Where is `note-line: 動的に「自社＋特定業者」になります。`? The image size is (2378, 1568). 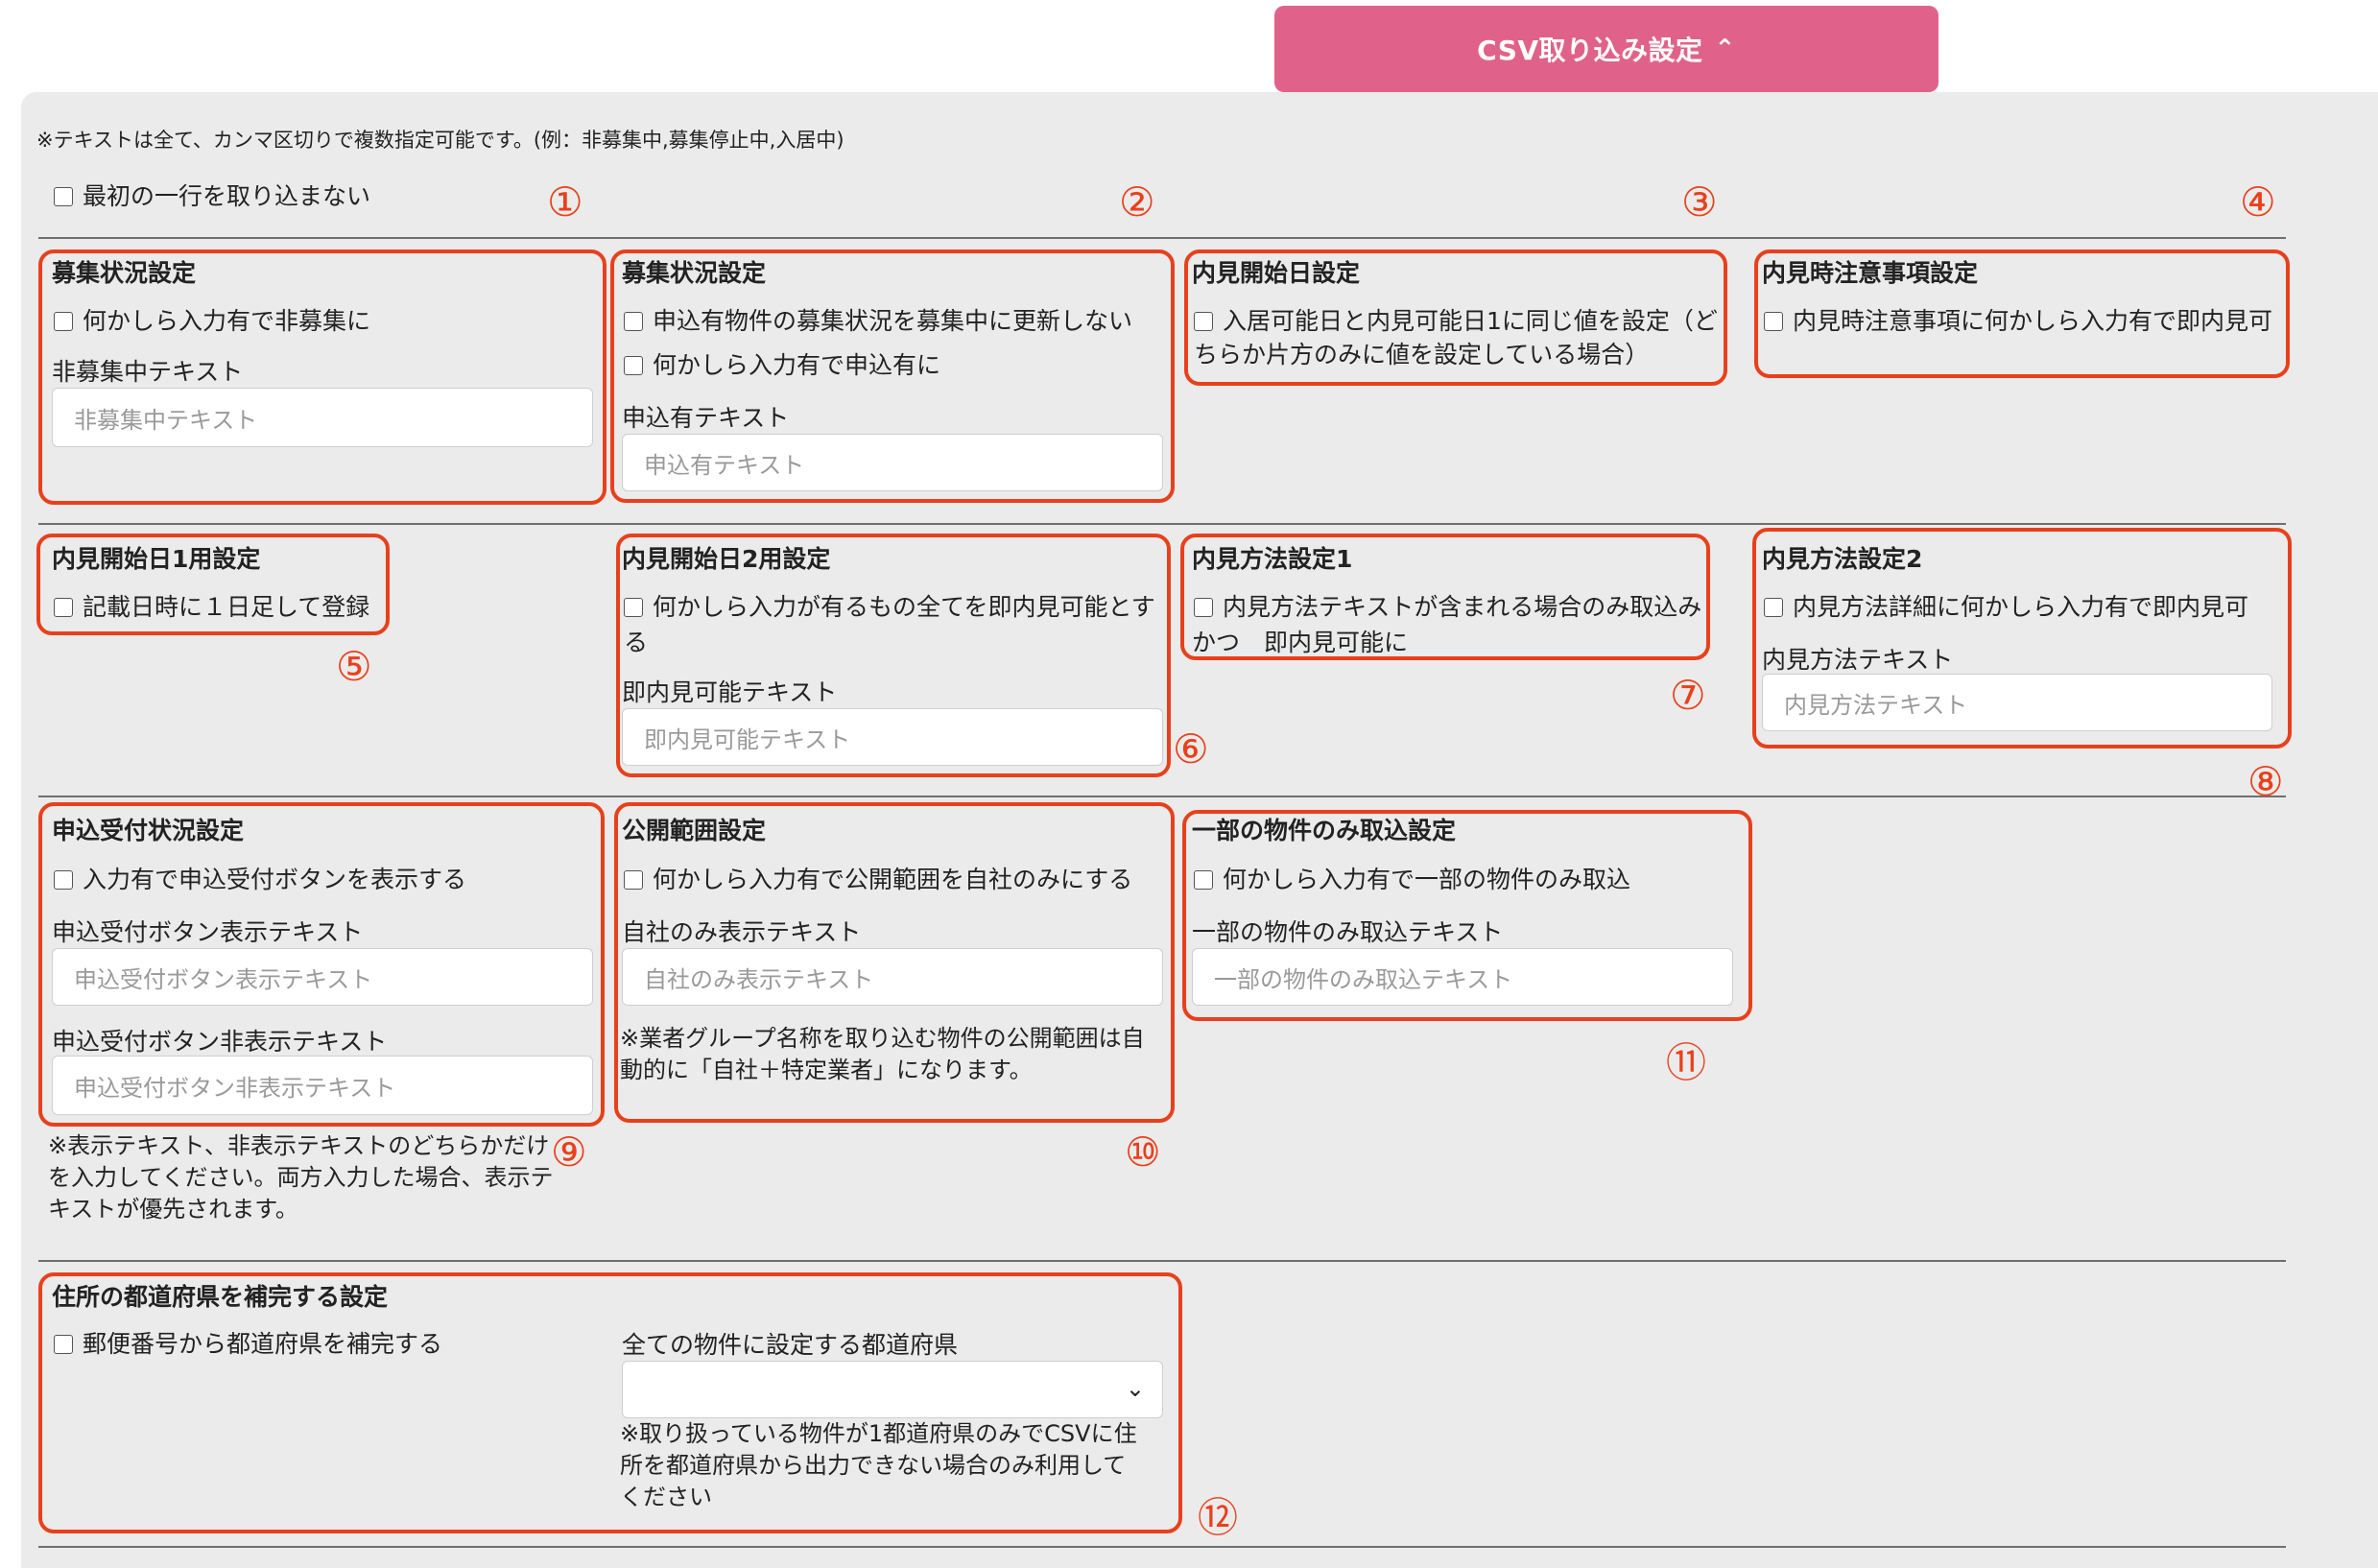 note-line: 動的に「自社＋特定業者」になります。 is located at coordinates (826, 1070).